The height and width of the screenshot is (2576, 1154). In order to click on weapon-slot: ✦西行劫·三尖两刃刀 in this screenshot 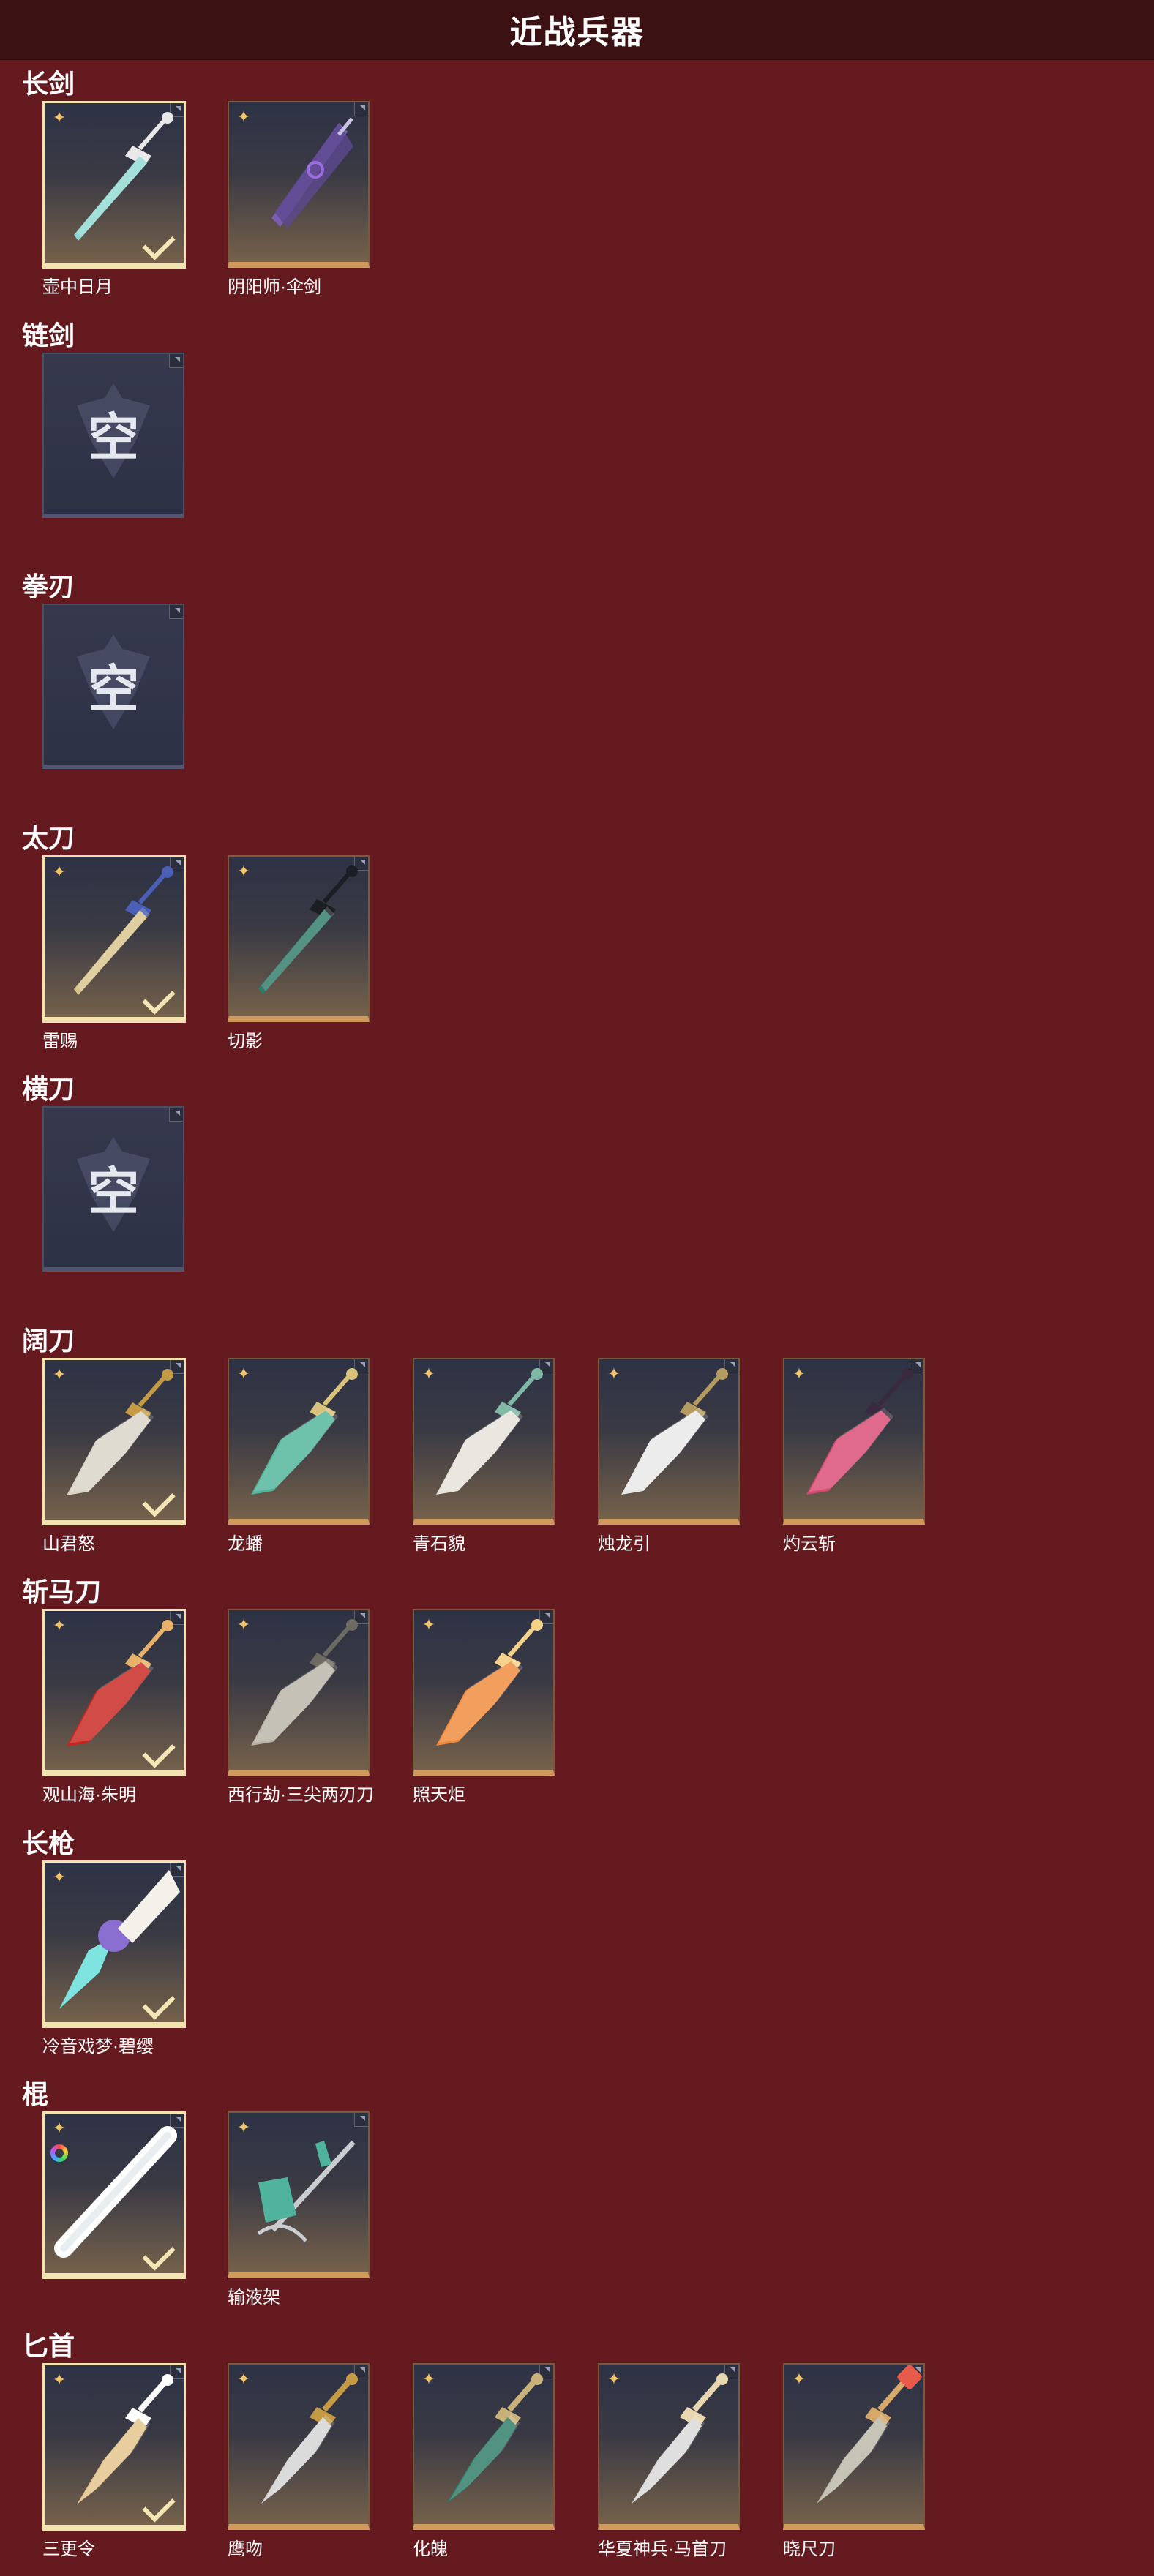, I will do `click(299, 1691)`.